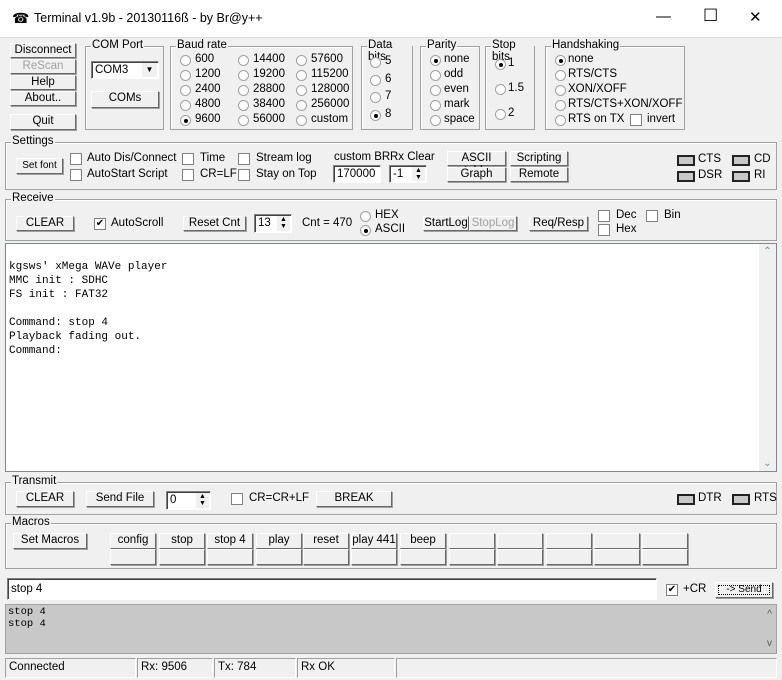 This screenshot has width=782, height=680. What do you see at coordinates (133, 541) in the screenshot?
I see `macro-button: config` at bounding box center [133, 541].